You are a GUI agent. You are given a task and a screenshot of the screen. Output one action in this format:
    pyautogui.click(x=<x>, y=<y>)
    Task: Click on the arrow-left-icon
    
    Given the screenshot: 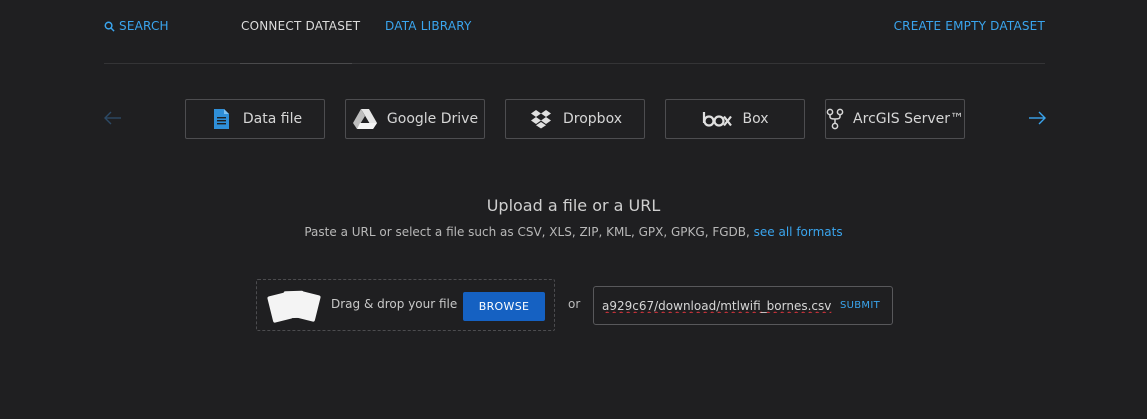 What is the action you would take?
    pyautogui.click(x=113, y=118)
    